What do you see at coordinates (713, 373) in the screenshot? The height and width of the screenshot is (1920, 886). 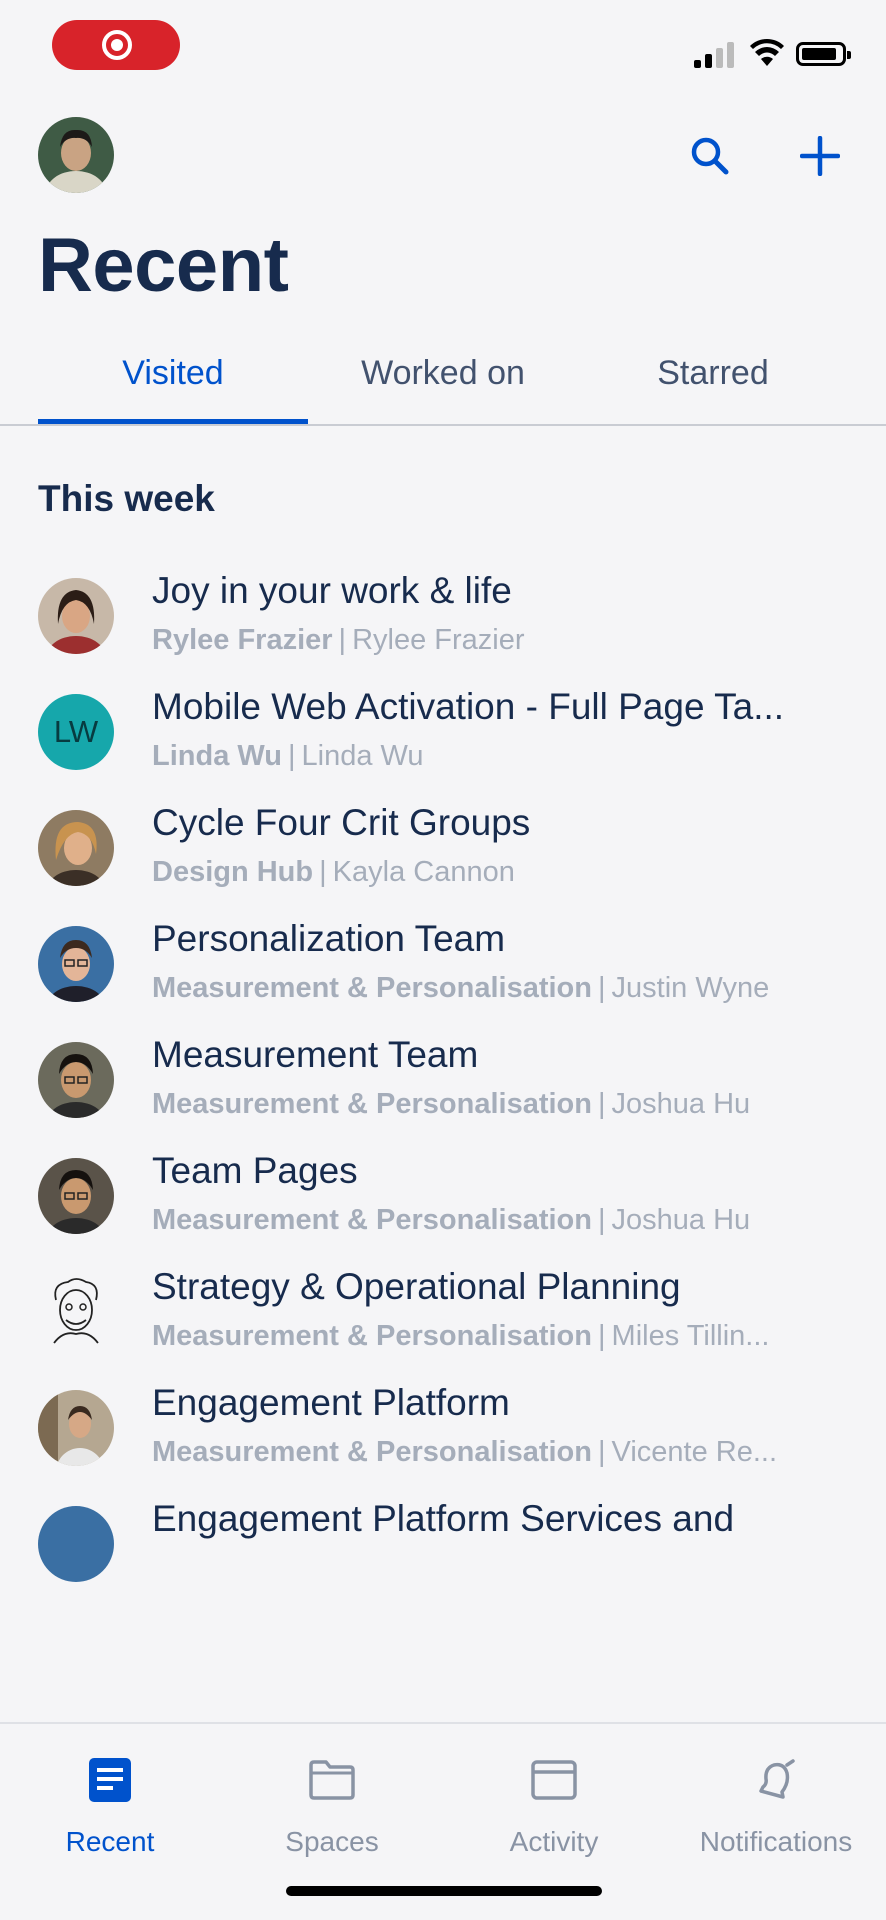 I see `tab-starred: Starred` at bounding box center [713, 373].